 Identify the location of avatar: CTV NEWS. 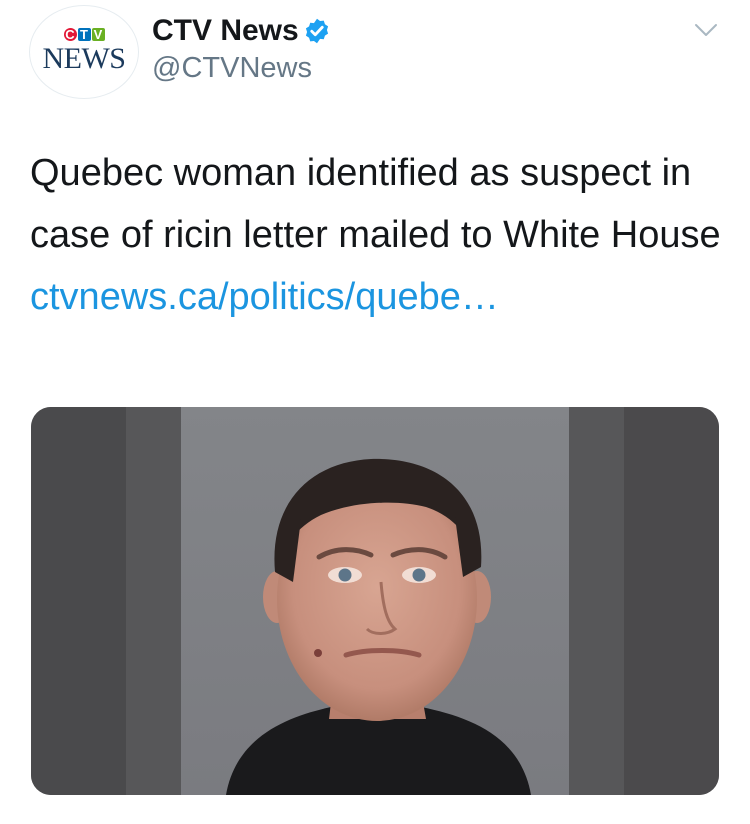
(84, 52).